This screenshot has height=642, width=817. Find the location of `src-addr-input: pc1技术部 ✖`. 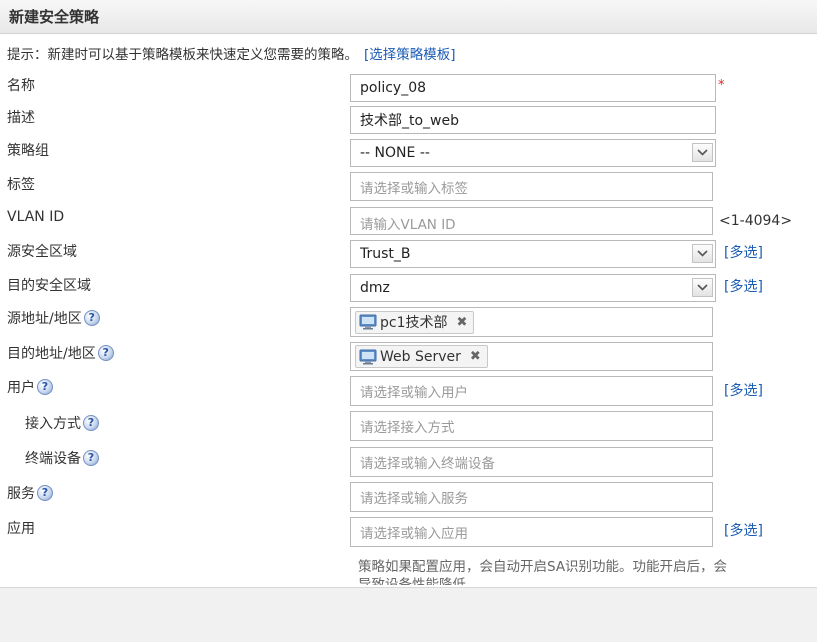

src-addr-input: pc1技术部 ✖ is located at coordinates (531, 322).